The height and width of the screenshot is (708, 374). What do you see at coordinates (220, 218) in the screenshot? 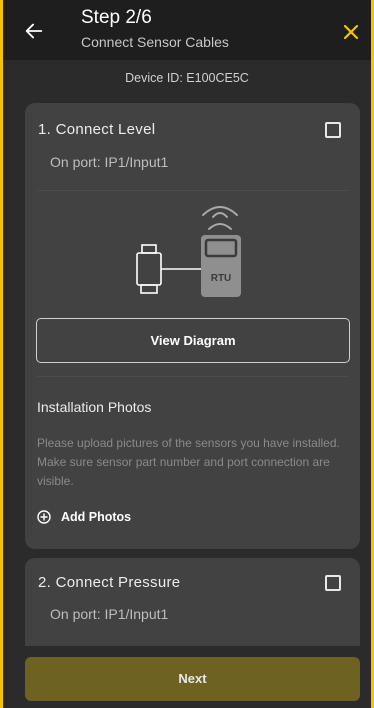
I see `wifi-icon` at bounding box center [220, 218].